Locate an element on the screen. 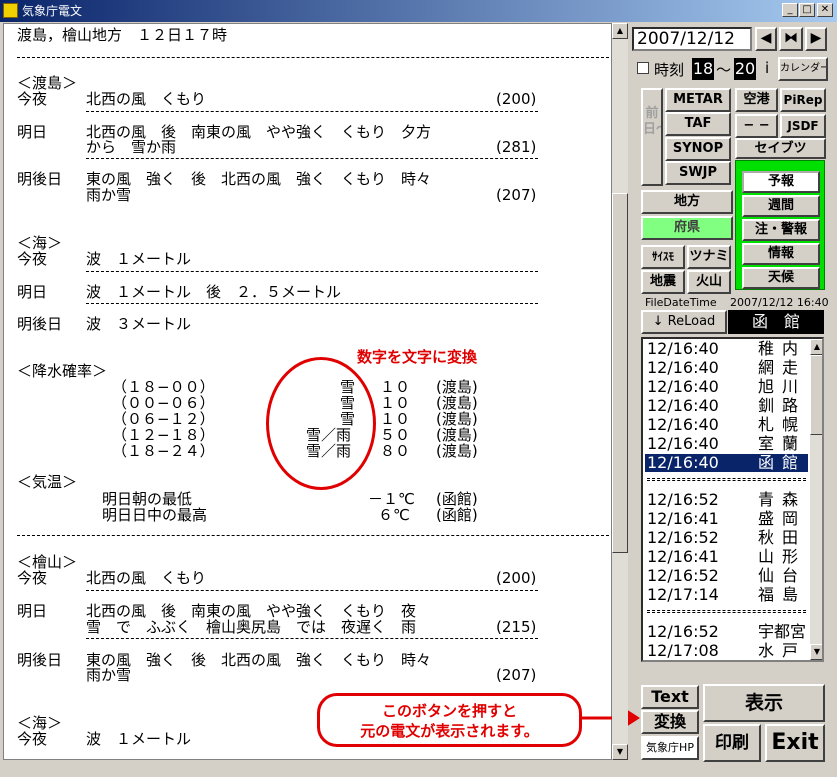  minimize-icon: _ is located at coordinates (790, 10).